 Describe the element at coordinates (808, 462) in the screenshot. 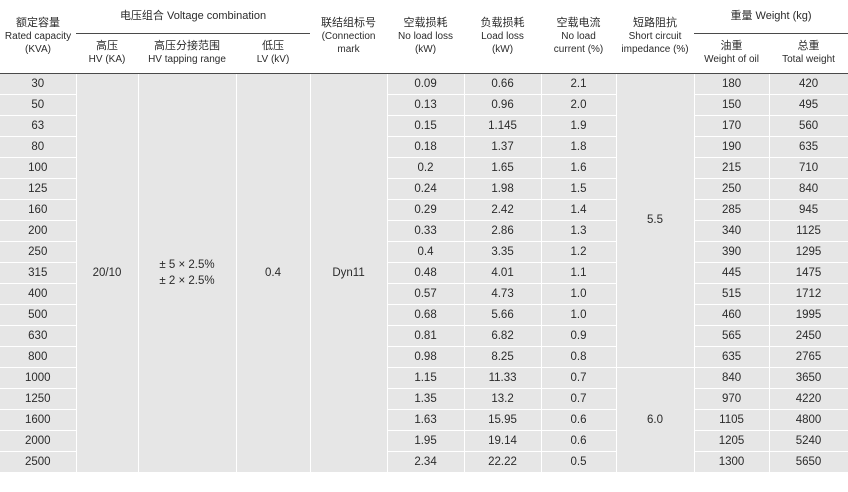

I see `cell-total-weight: 5650` at that location.